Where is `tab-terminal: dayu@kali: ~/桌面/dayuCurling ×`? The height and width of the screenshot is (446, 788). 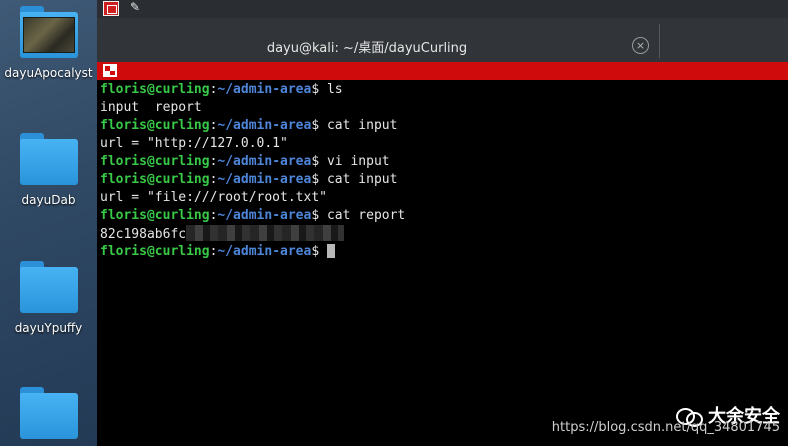
tab-terminal: dayu@kali: ~/桌面/dayuCurling × is located at coordinates (378, 42).